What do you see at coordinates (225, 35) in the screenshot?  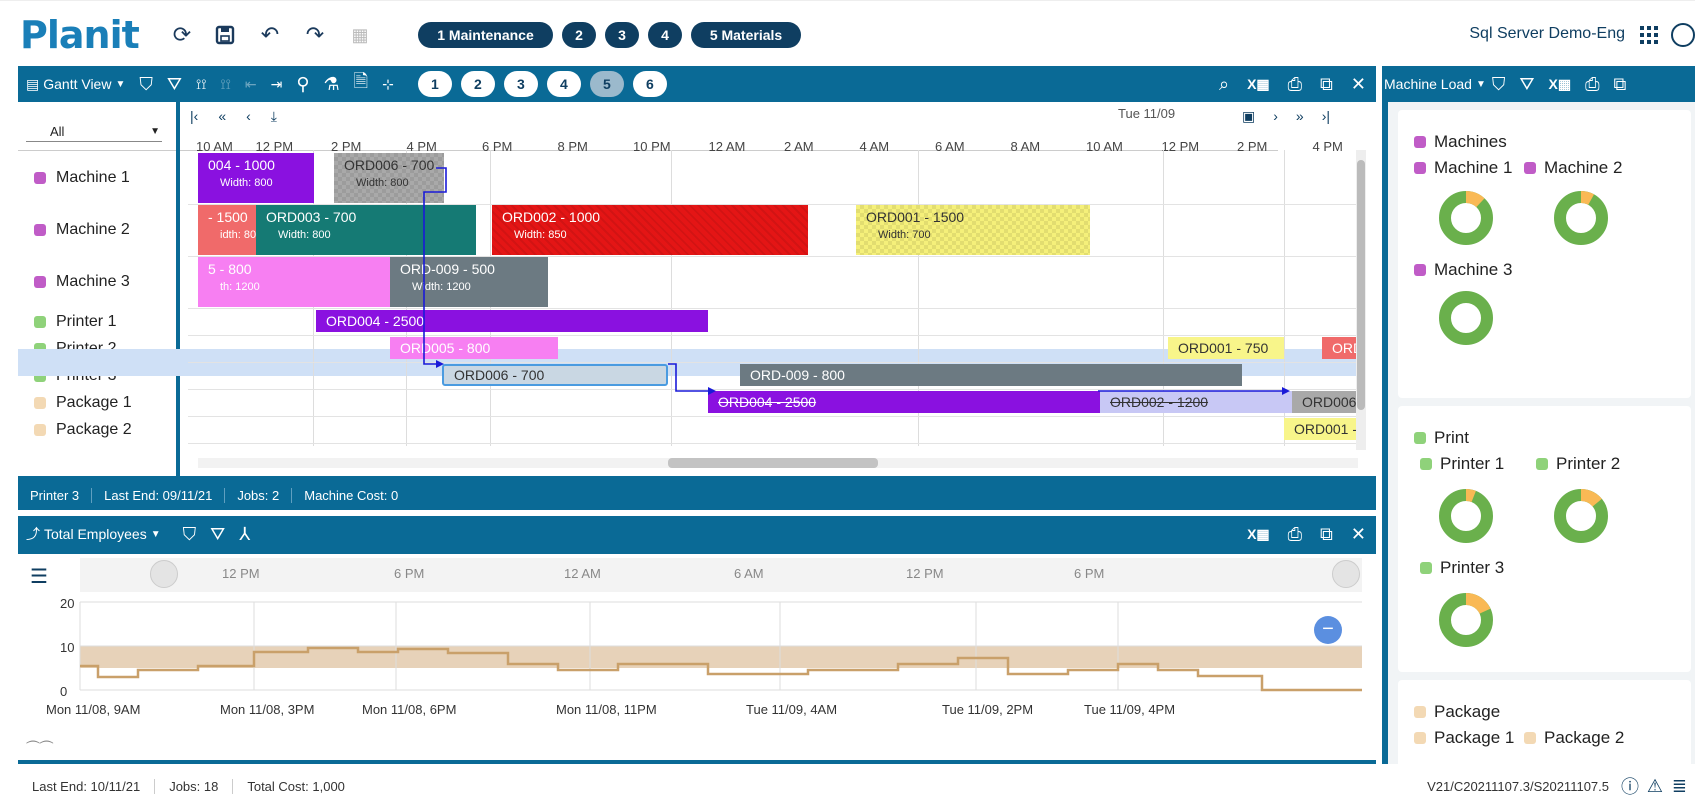 I see `save-icon` at bounding box center [225, 35].